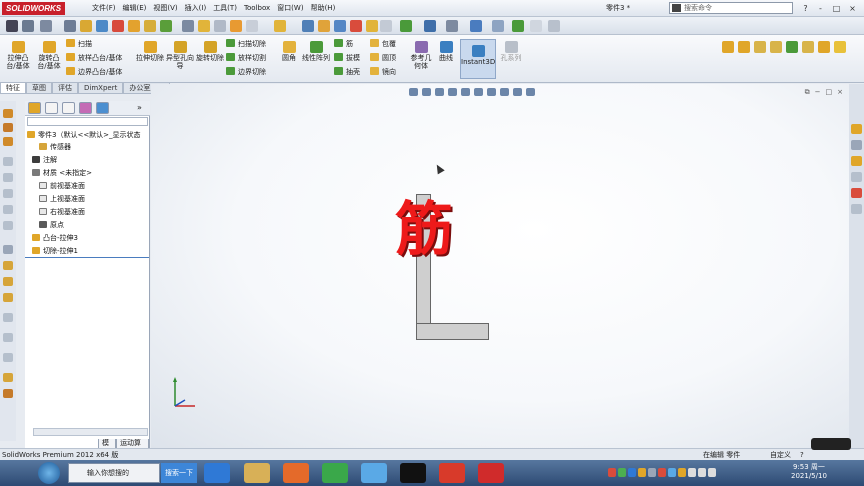 The width and height of the screenshot is (864, 486). Describe the element at coordinates (49, 55) in the screenshot. I see `revolve-boss-button: 旋转凸台/基体` at that location.